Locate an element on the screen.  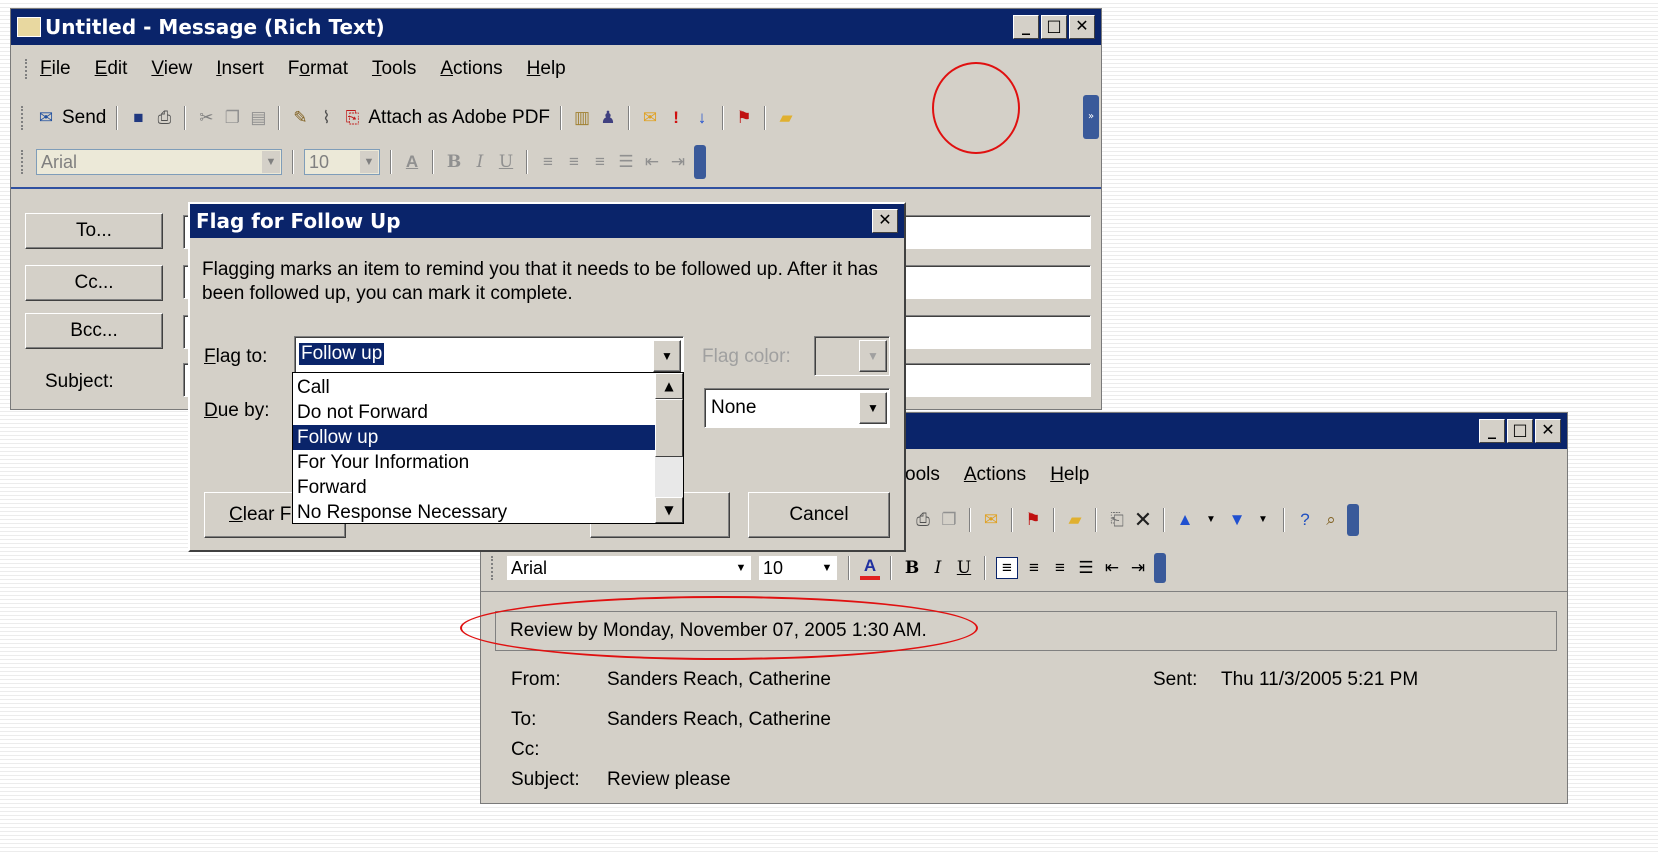
dialog-title-bar: Flag for Follow Up ✕ is located at coordinates (547, 221).